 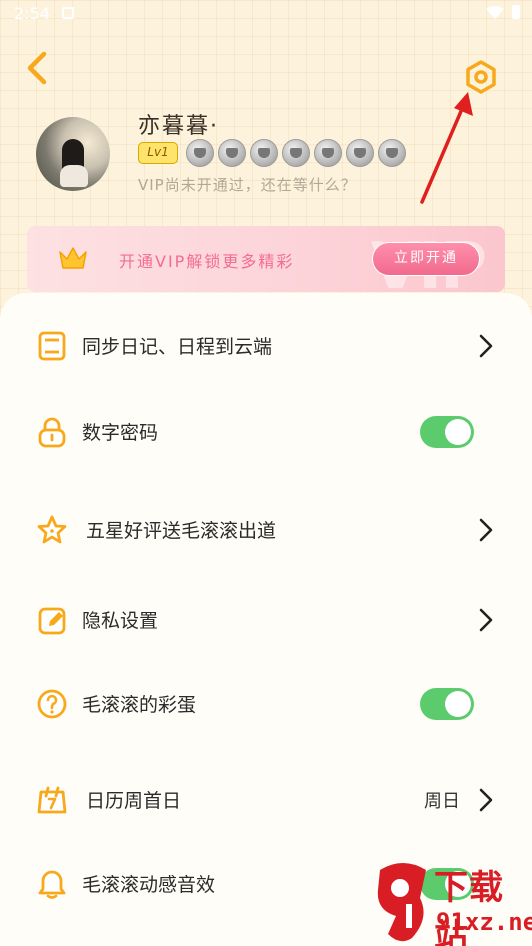 What do you see at coordinates (139, 705) in the screenshot?
I see `settings-row-label: 毛滚滚的彩蛋` at bounding box center [139, 705].